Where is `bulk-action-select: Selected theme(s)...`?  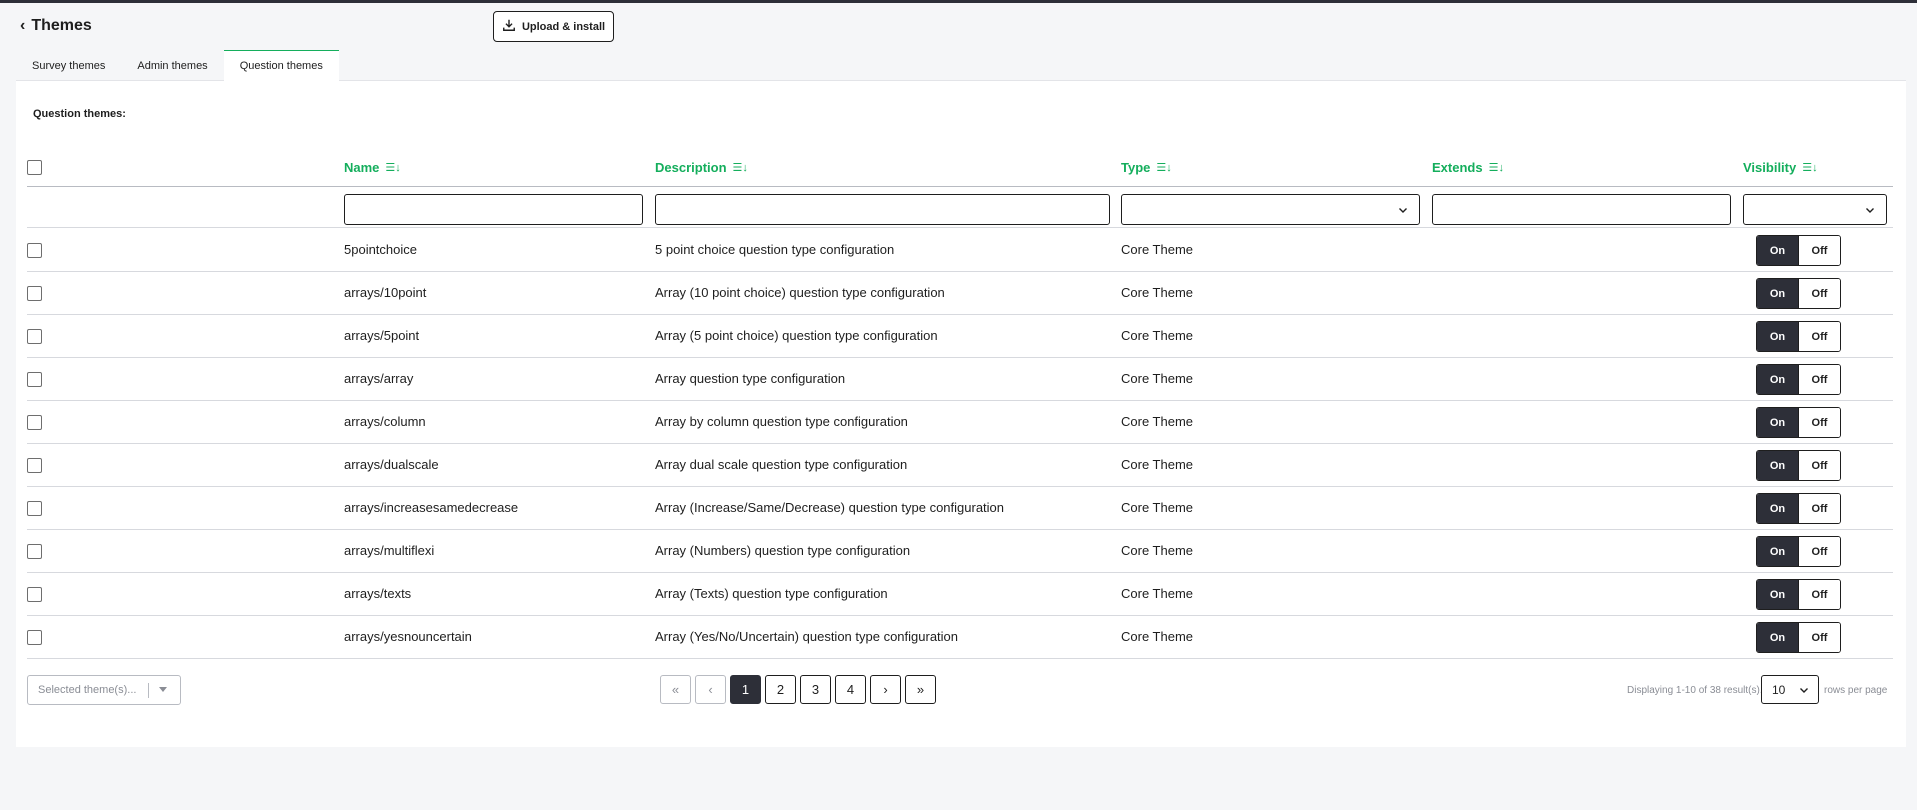
bulk-action-select: Selected theme(s)... is located at coordinates (104, 690).